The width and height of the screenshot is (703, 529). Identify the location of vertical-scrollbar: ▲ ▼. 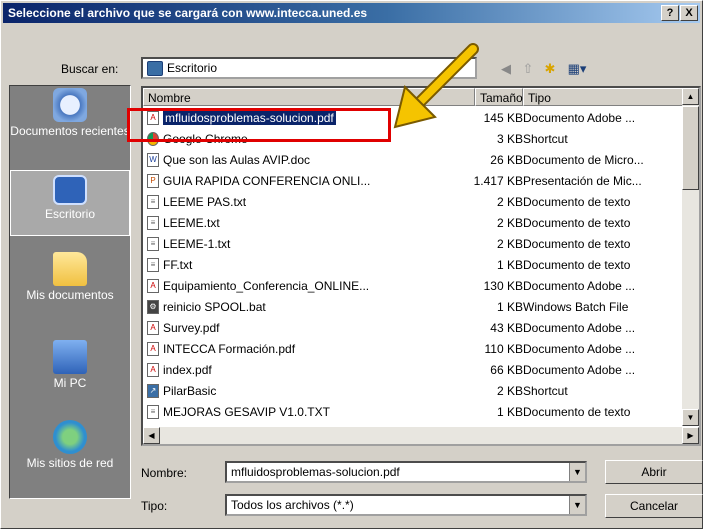
(690, 257).